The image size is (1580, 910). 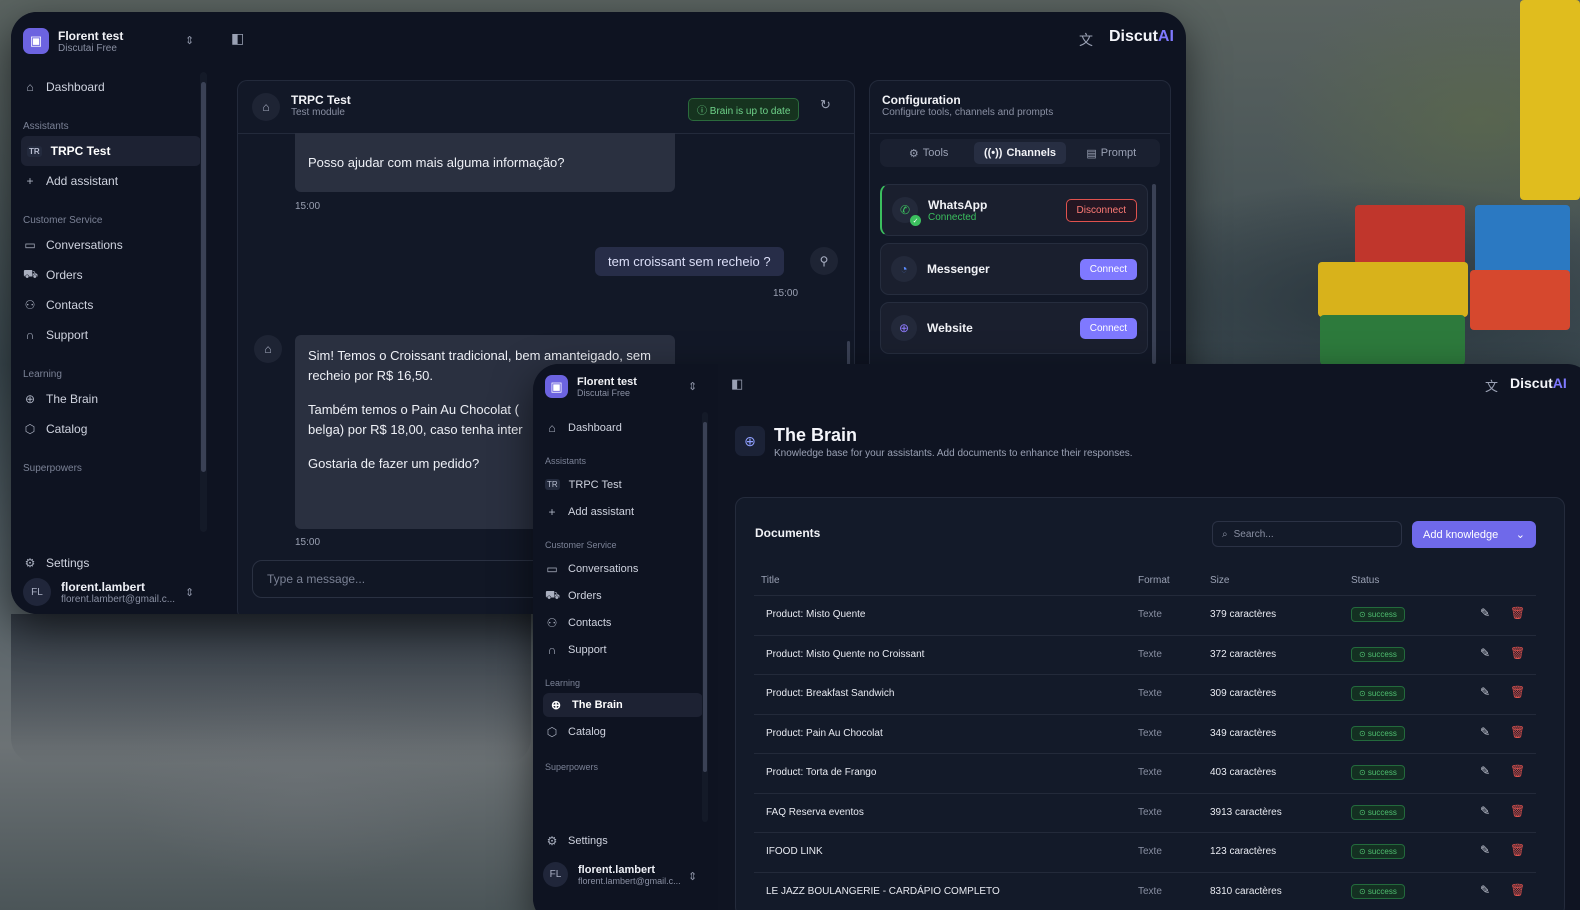 What do you see at coordinates (1154, 580) in the screenshot?
I see `column-header-format: Format` at bounding box center [1154, 580].